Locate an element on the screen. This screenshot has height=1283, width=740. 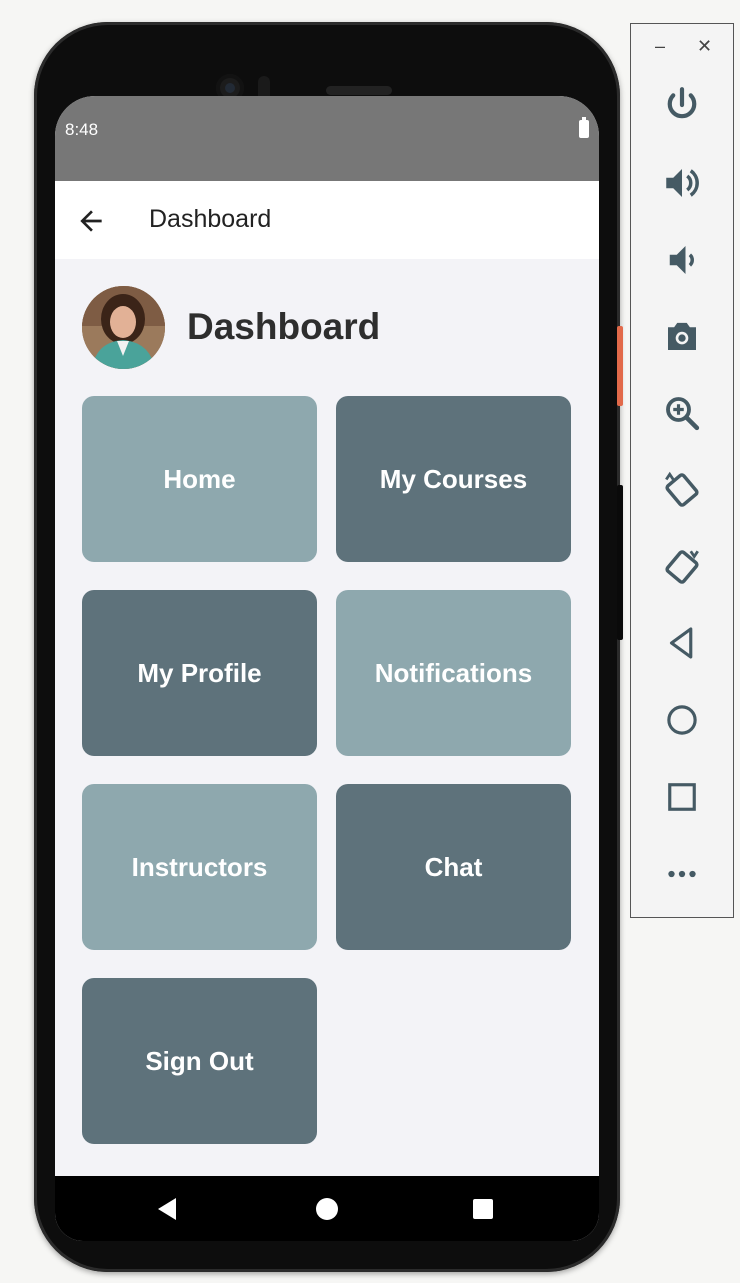
tile-label: Home is located at coordinates (199, 478).